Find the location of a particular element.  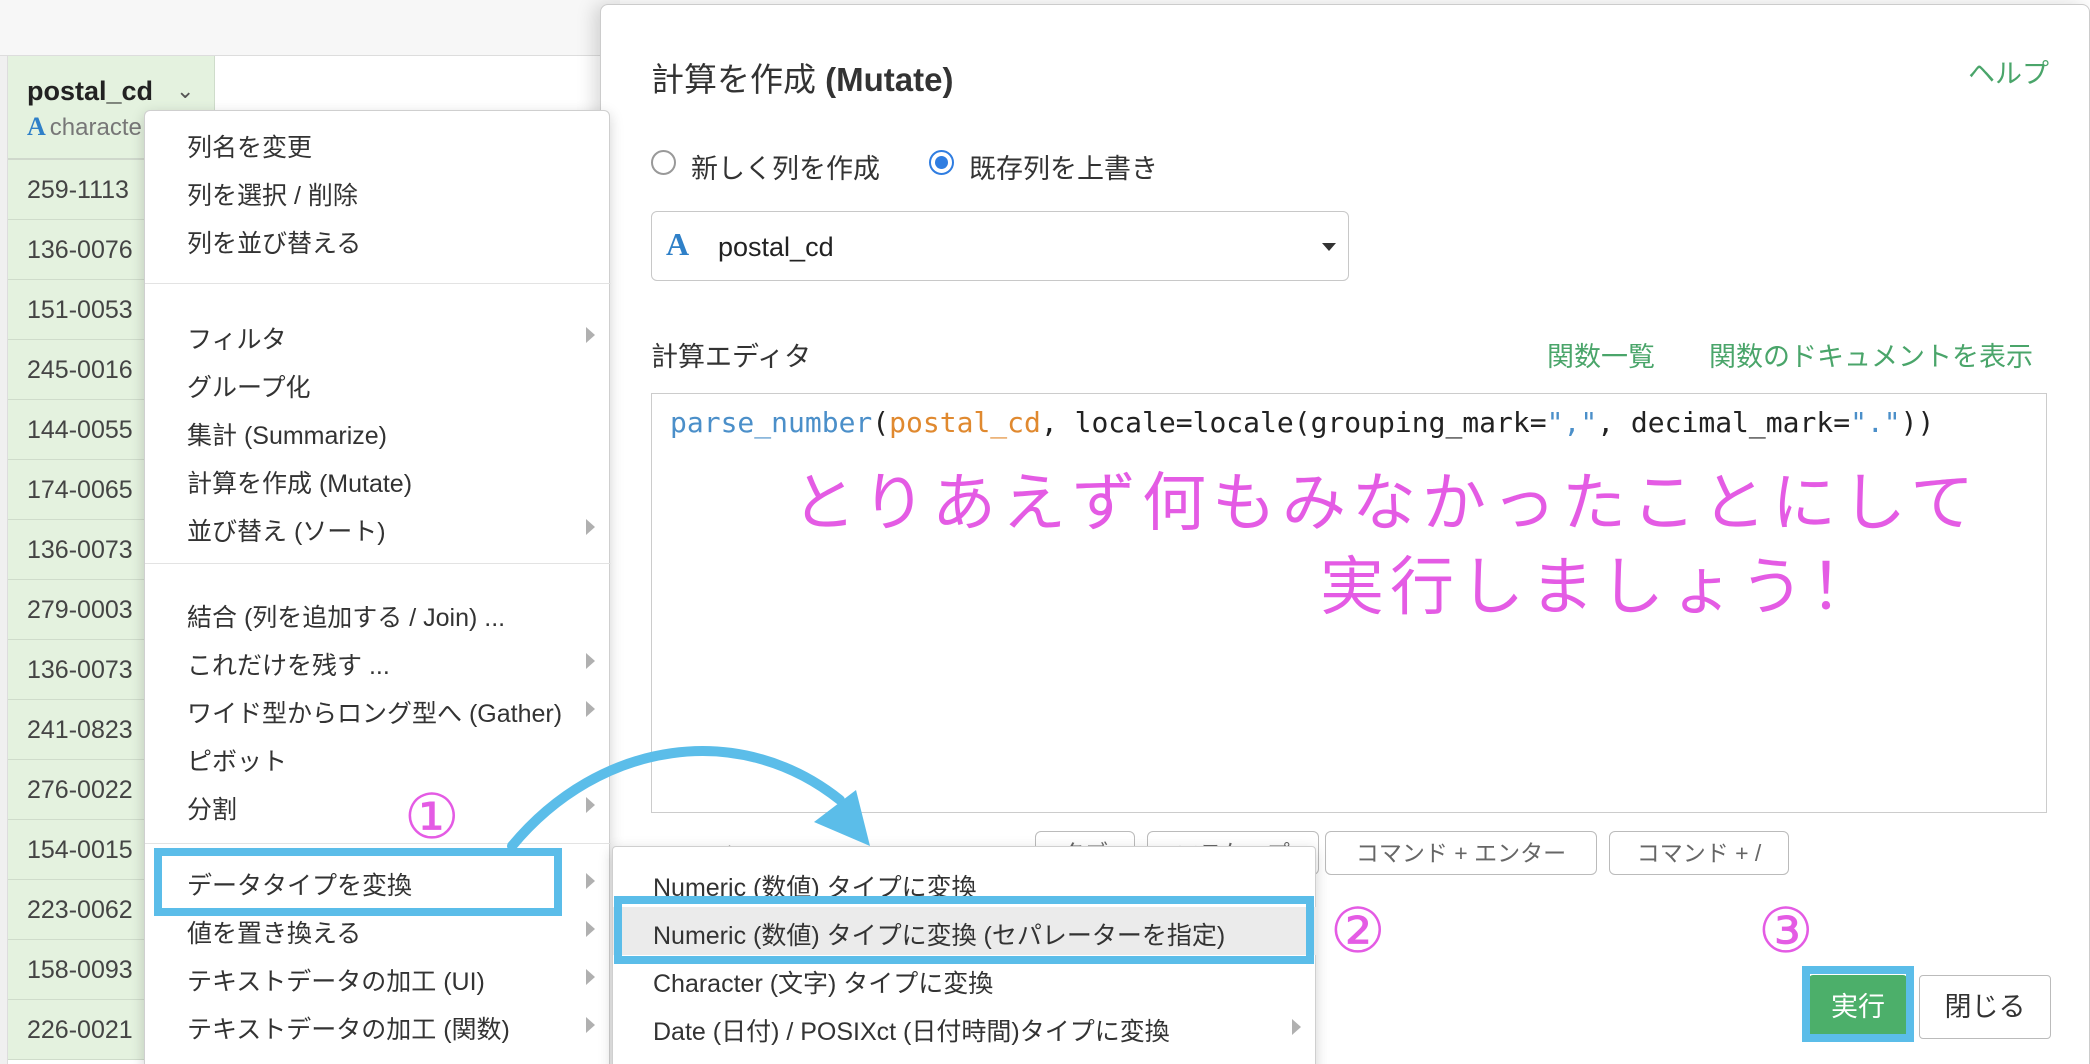

menu-item-label: ワイド型からロング型へ (Gather) is located at coordinates (375, 714).